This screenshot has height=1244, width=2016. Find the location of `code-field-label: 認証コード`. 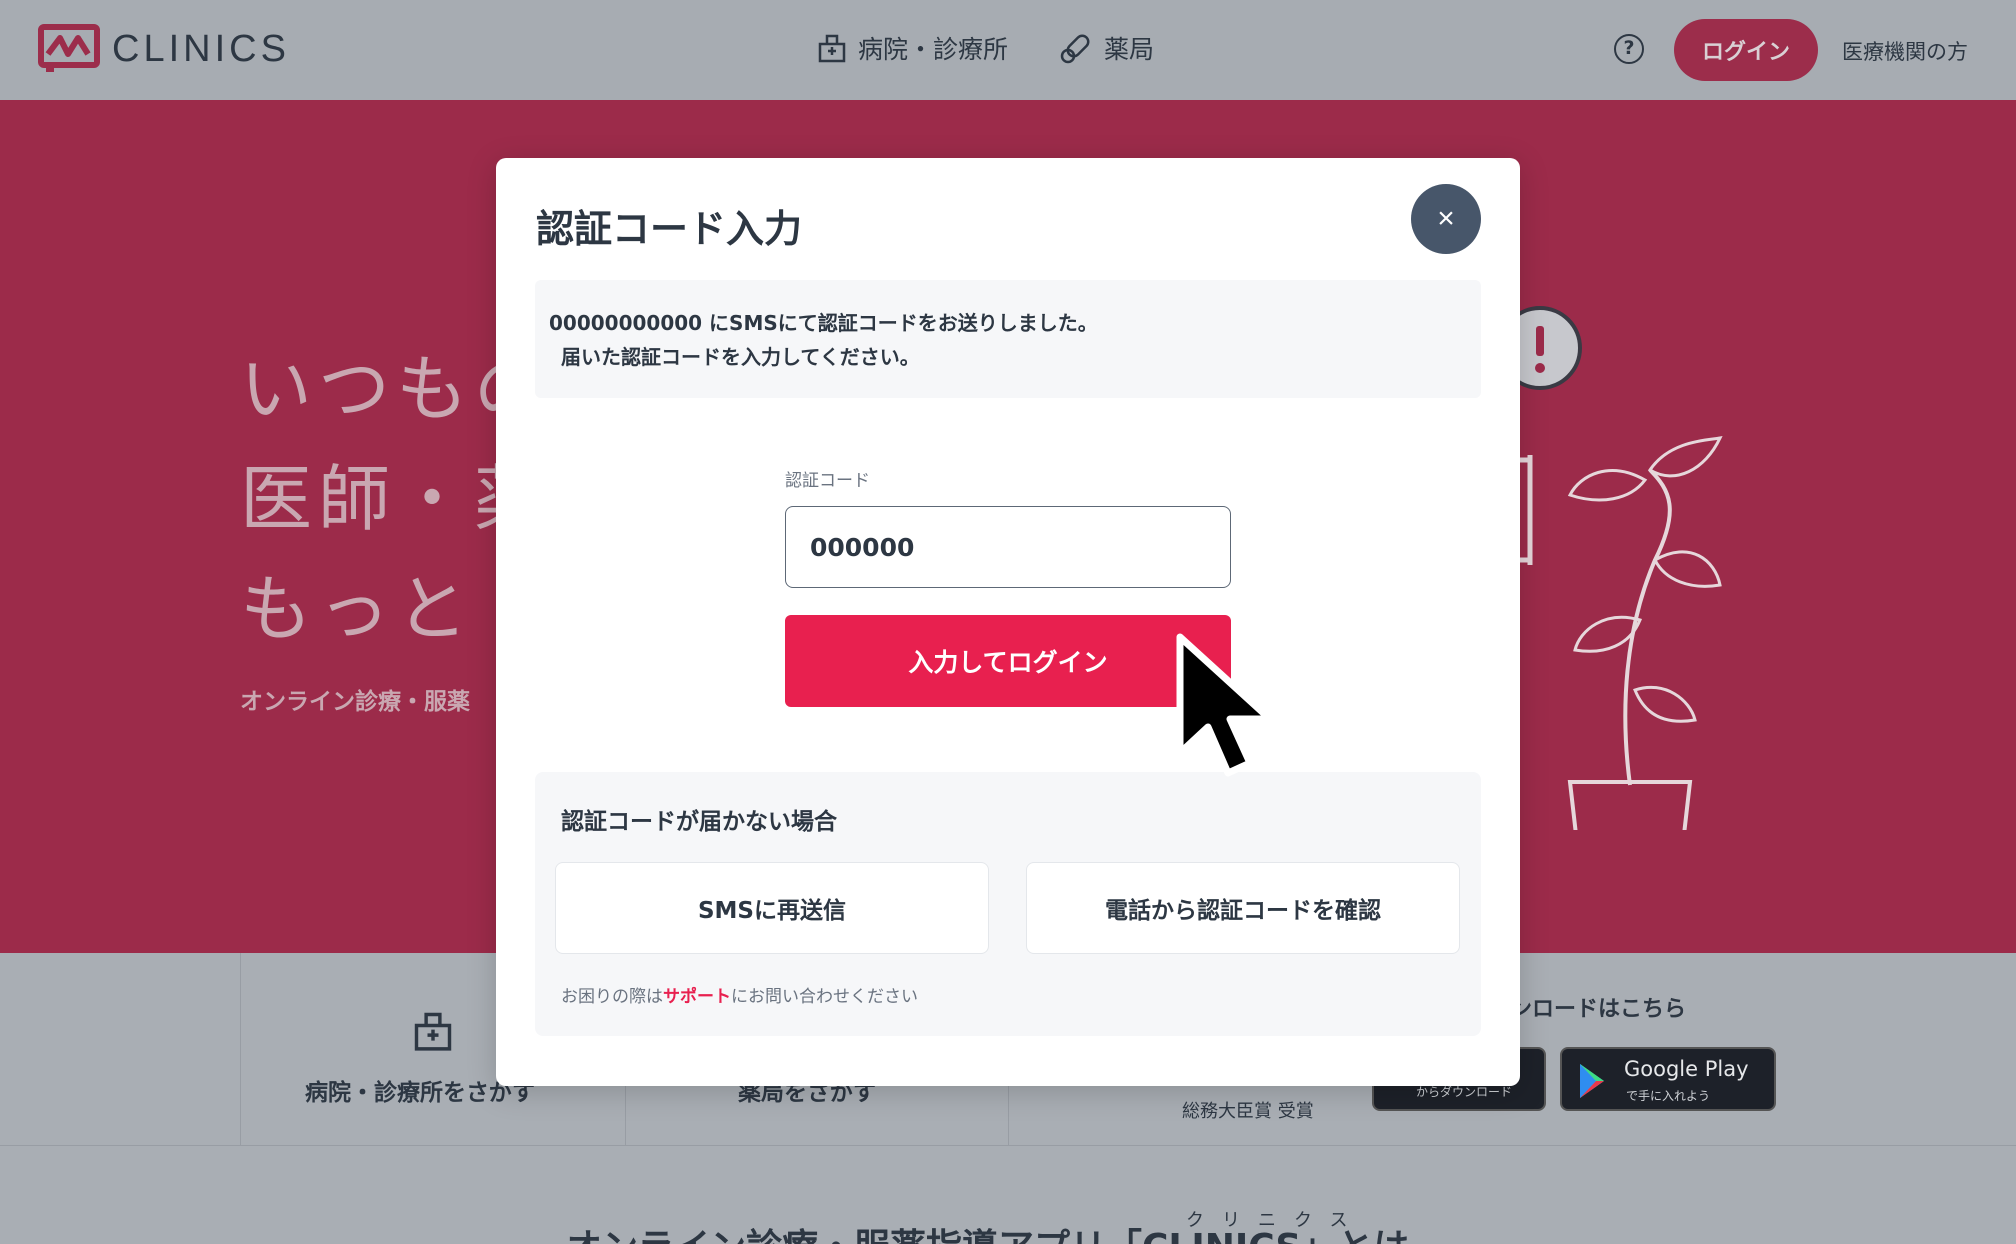

code-field-label: 認証コード is located at coordinates (827, 481).